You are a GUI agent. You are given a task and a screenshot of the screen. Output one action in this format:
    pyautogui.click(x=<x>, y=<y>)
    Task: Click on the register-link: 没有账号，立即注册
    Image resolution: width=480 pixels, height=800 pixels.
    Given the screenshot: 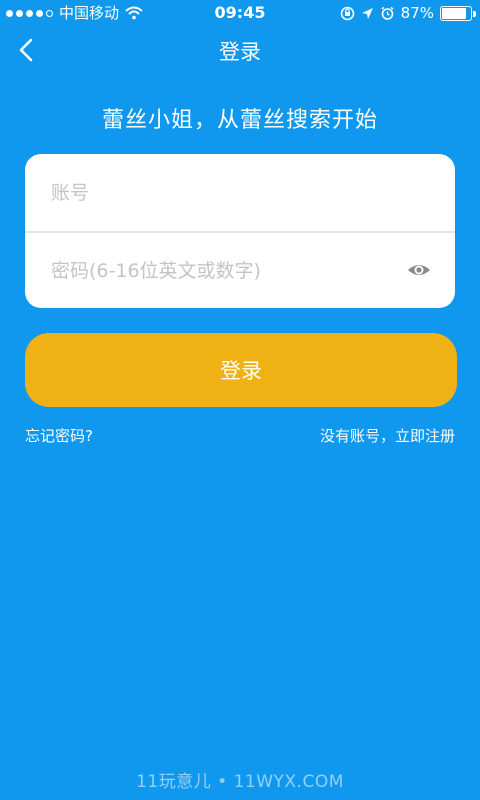 What is the action you would take?
    pyautogui.click(x=387, y=435)
    